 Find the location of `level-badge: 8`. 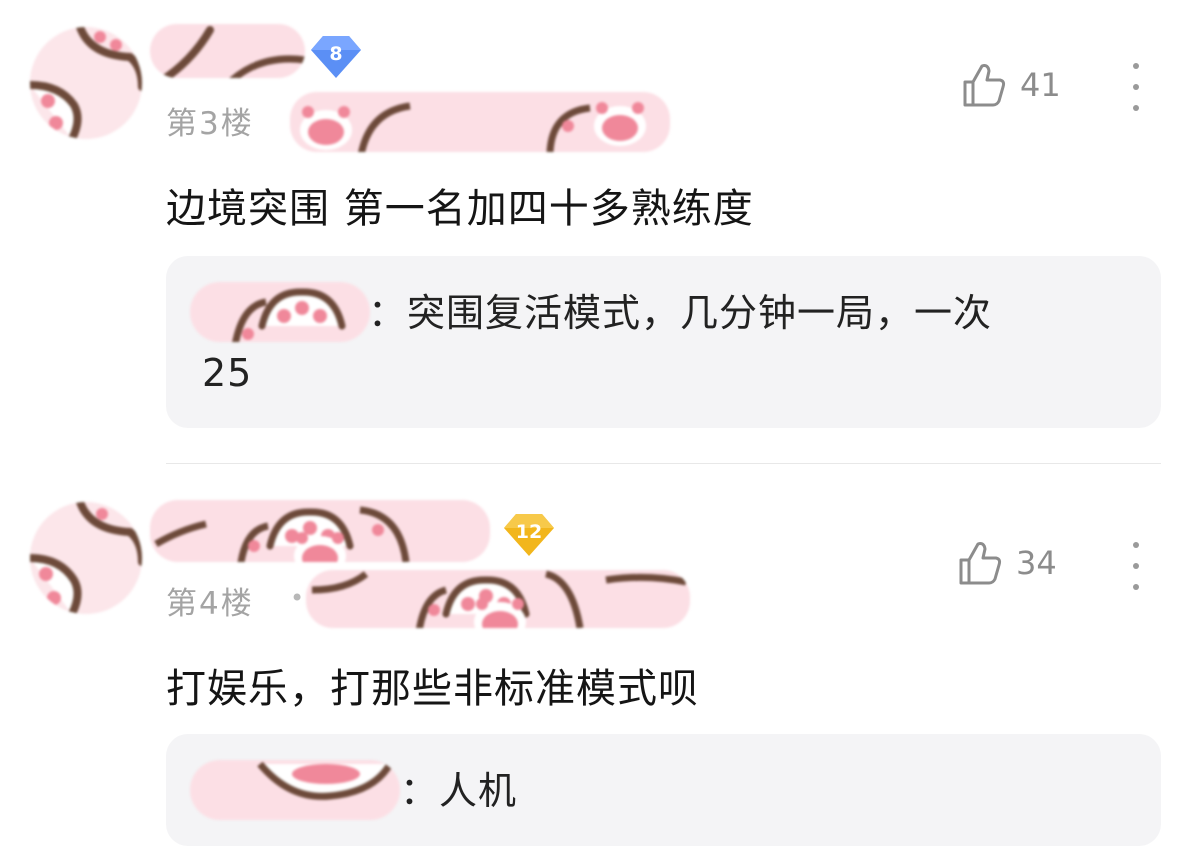

level-badge: 8 is located at coordinates (336, 57).